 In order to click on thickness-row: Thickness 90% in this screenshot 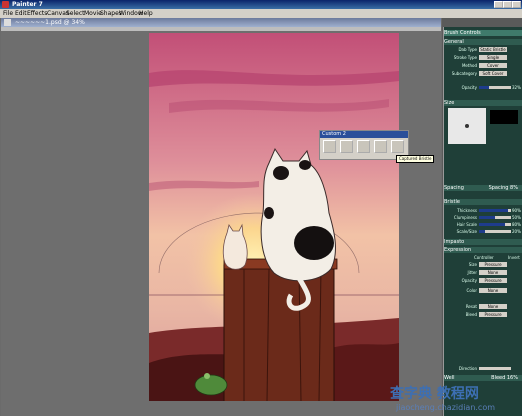, I will do `click(489, 210)`.